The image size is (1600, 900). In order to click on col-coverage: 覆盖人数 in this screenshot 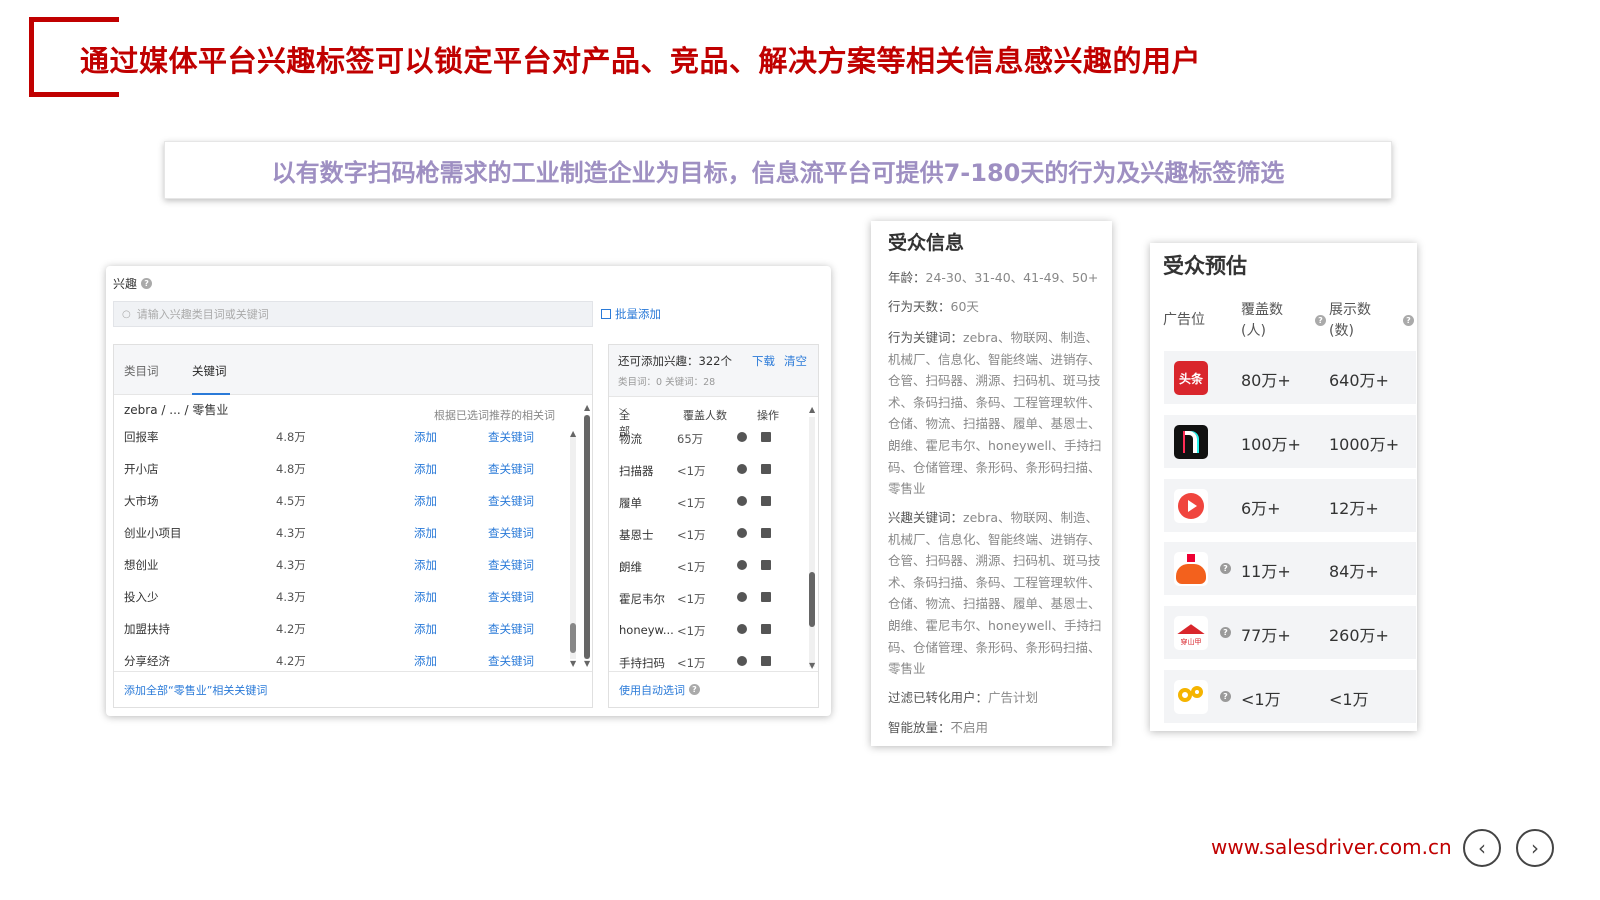, I will do `click(705, 415)`.